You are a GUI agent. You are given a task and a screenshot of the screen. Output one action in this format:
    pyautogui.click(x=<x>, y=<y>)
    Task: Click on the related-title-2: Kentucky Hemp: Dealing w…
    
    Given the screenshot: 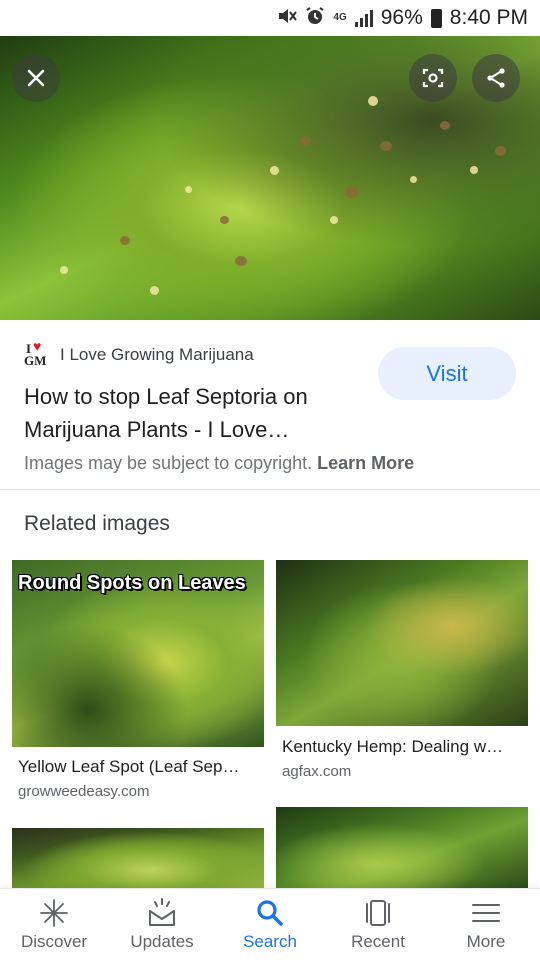 What is the action you would take?
    pyautogui.click(x=392, y=747)
    